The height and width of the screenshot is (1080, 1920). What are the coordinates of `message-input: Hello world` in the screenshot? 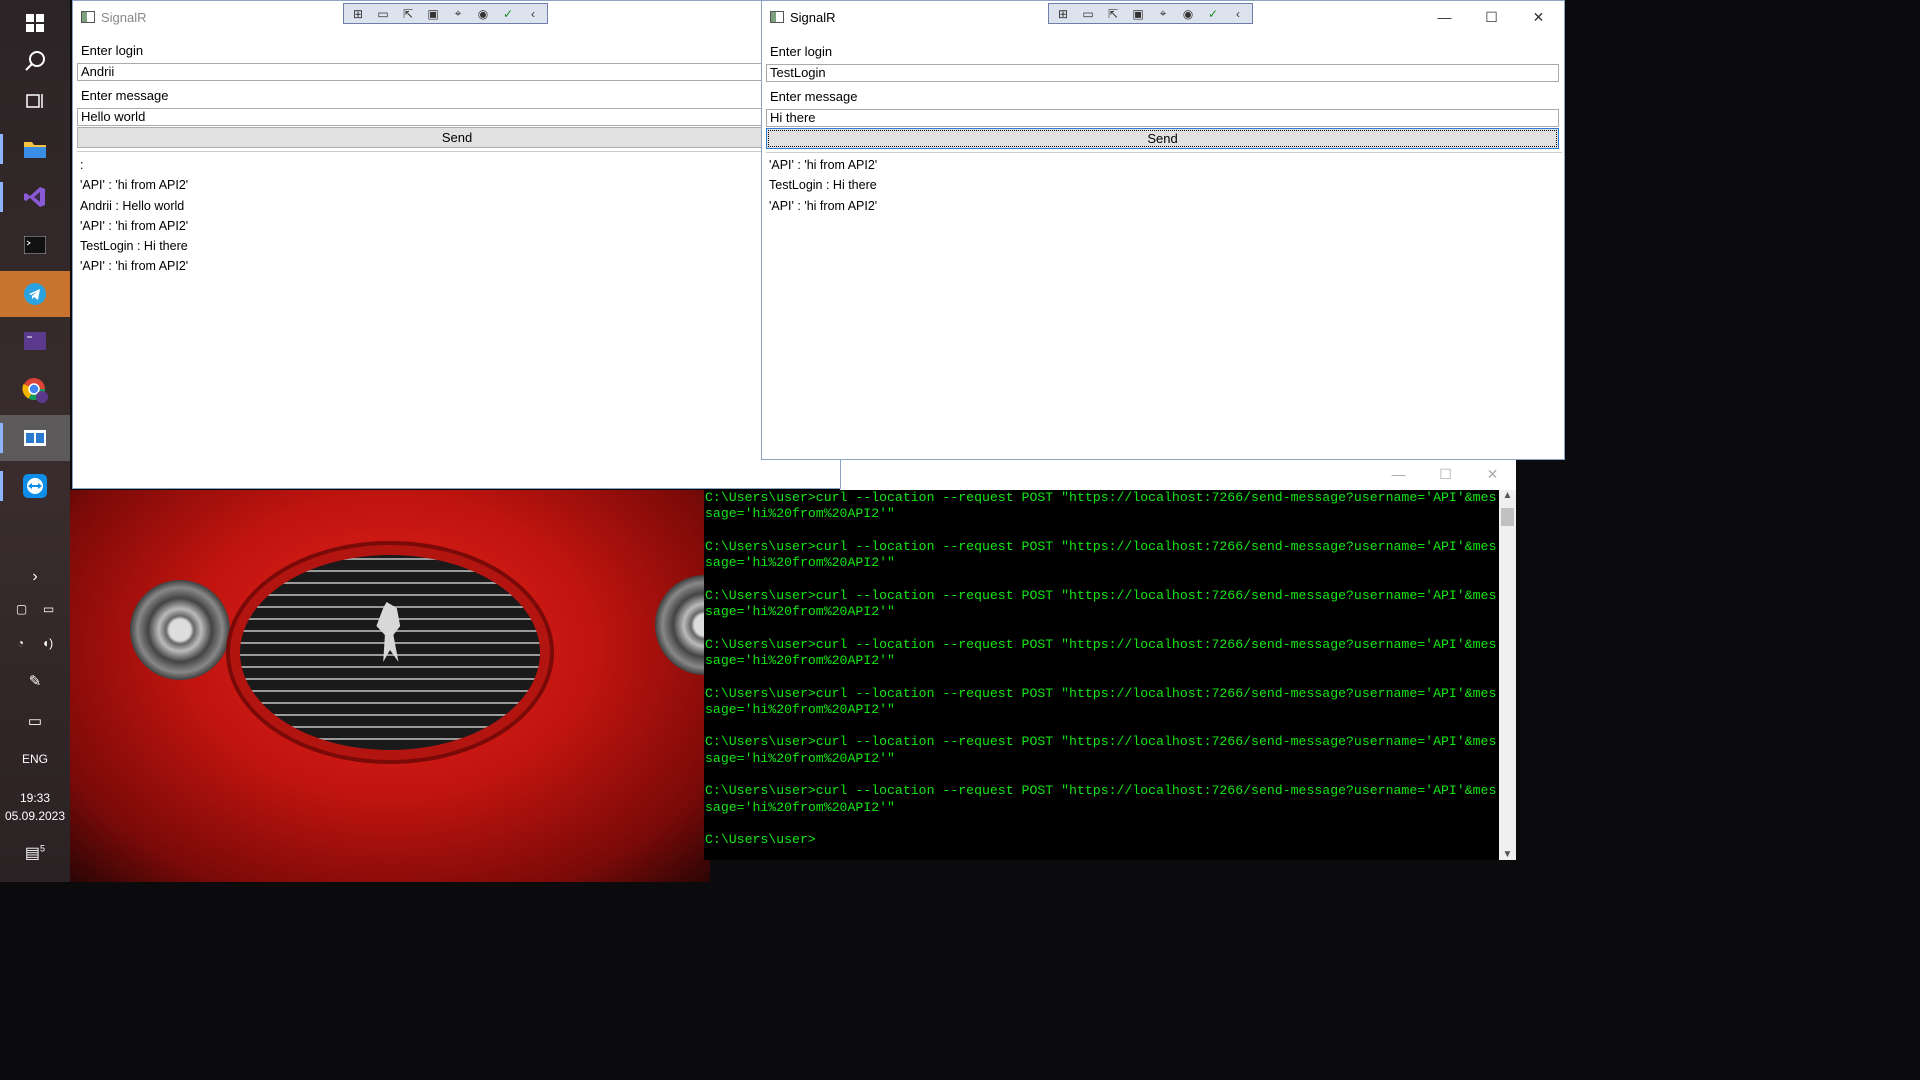 It's located at (422, 117).